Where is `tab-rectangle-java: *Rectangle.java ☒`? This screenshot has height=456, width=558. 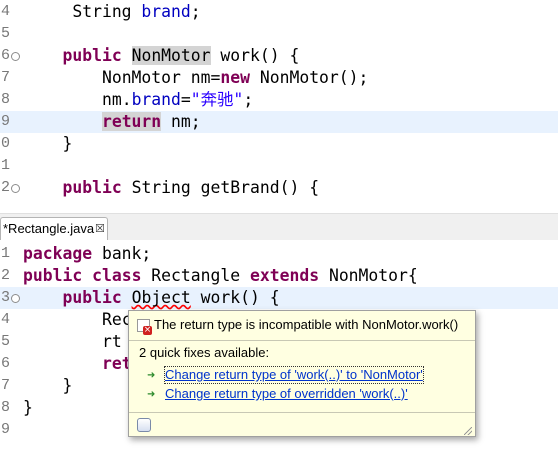
tab-rectangle-java: *Rectangle.java ☒ is located at coordinates (54, 229).